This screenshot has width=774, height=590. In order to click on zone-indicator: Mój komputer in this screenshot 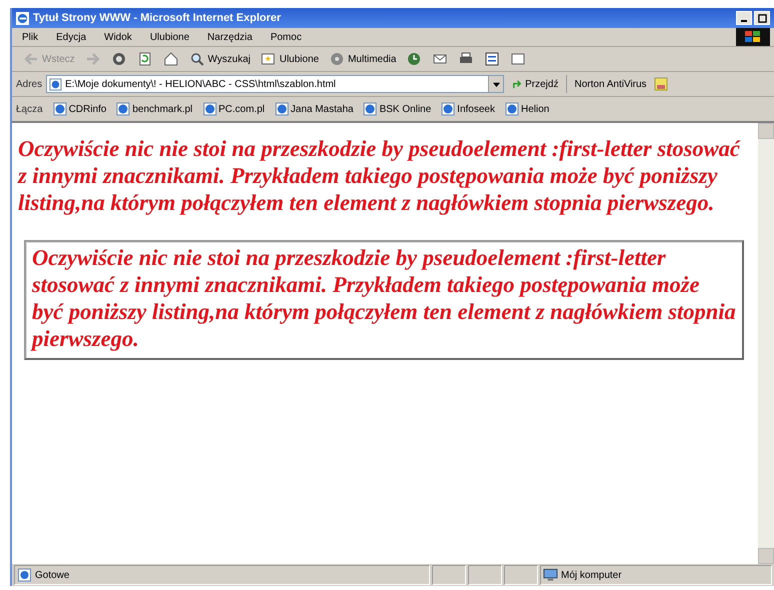, I will do `click(656, 575)`.